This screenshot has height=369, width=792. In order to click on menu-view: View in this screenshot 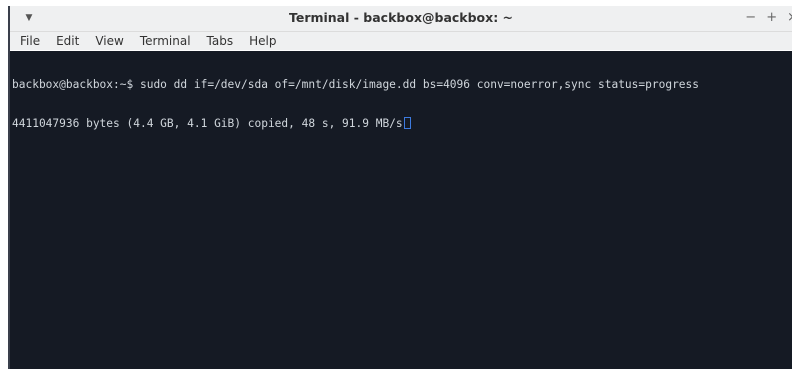, I will do `click(109, 41)`.